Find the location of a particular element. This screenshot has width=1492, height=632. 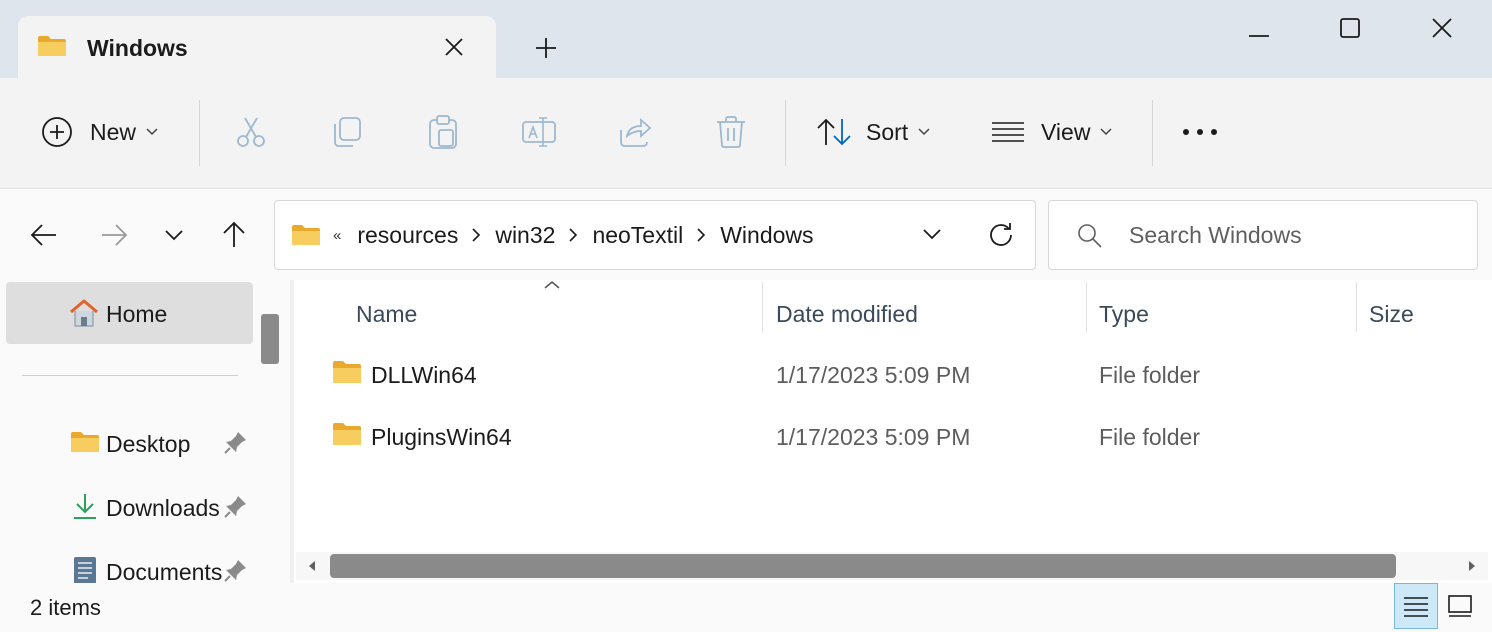

nav-item-desktop: Desktop is located at coordinates (126, 442).